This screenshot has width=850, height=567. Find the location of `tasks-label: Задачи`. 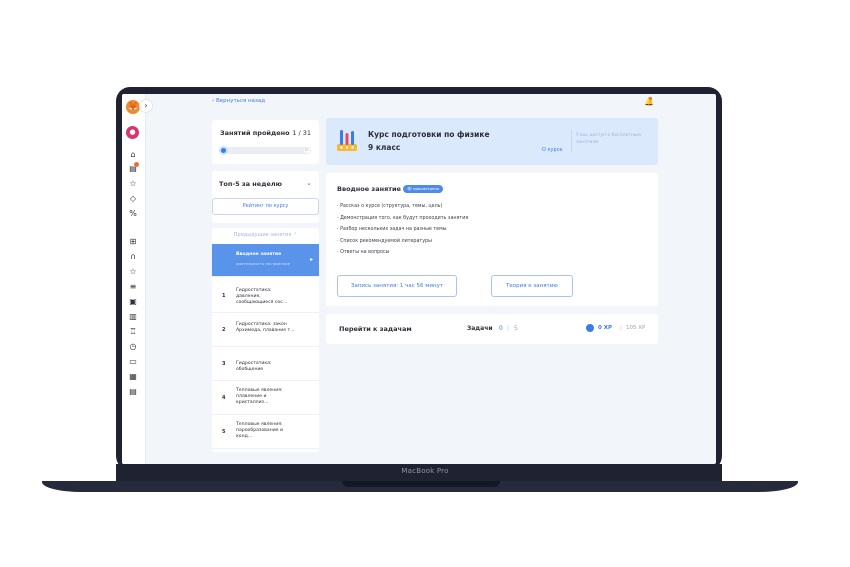

tasks-label: Задачи is located at coordinates (480, 328).